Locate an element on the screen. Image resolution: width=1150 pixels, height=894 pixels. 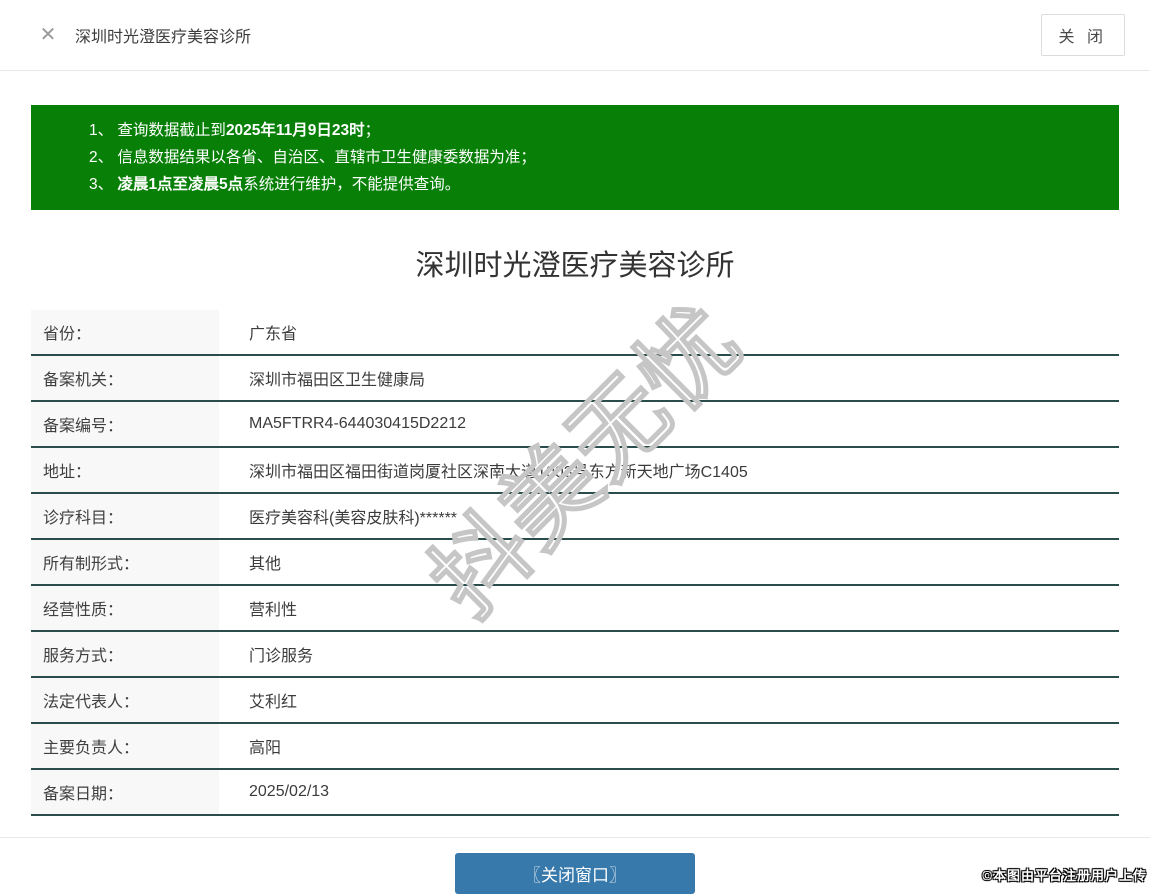
table-row: 经营性质： 营利性 is located at coordinates (575, 609).